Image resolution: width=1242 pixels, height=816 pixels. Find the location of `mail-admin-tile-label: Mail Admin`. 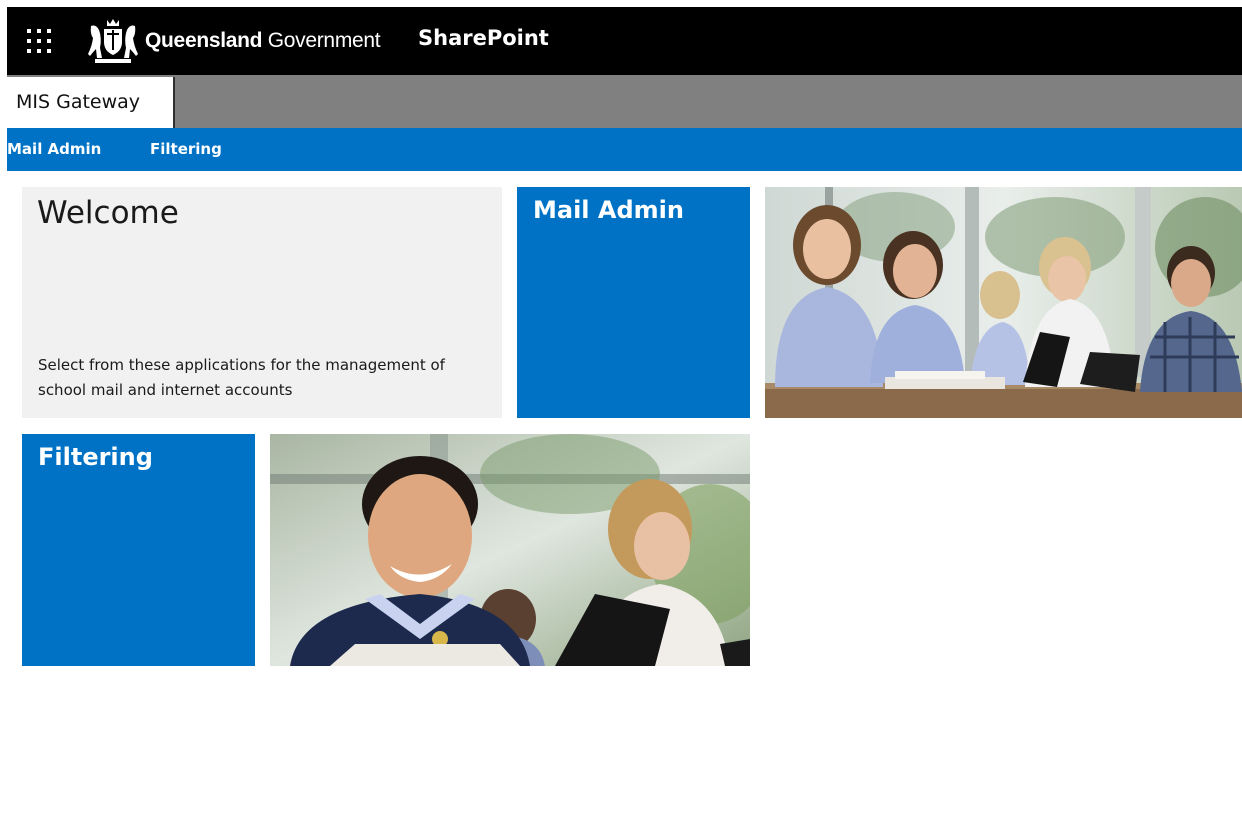

mail-admin-tile-label: Mail Admin is located at coordinates (608, 210).